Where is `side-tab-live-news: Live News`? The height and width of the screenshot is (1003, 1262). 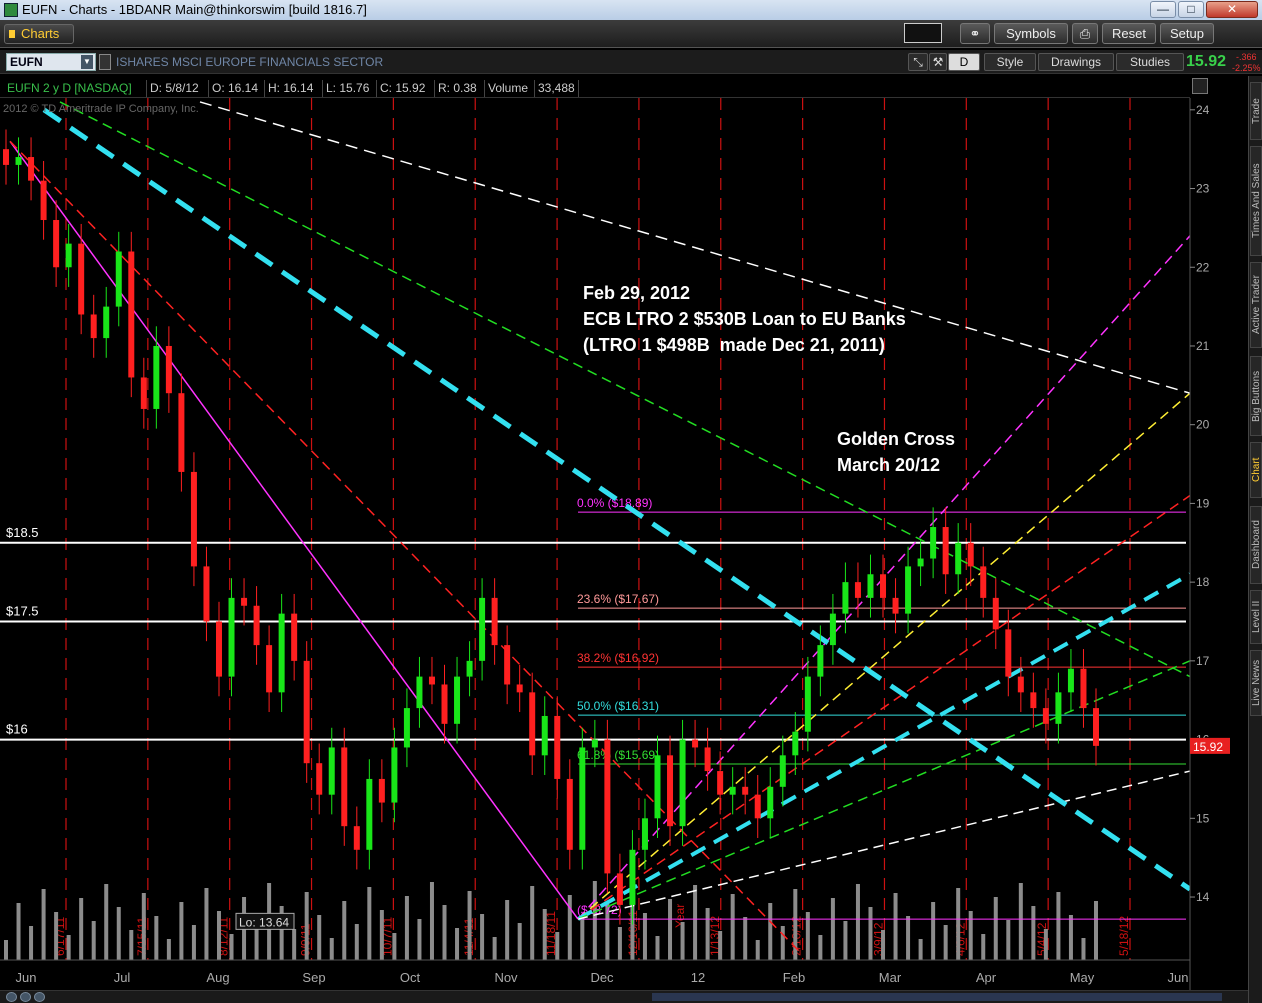
side-tab-live-news: Live News is located at coordinates (1256, 683).